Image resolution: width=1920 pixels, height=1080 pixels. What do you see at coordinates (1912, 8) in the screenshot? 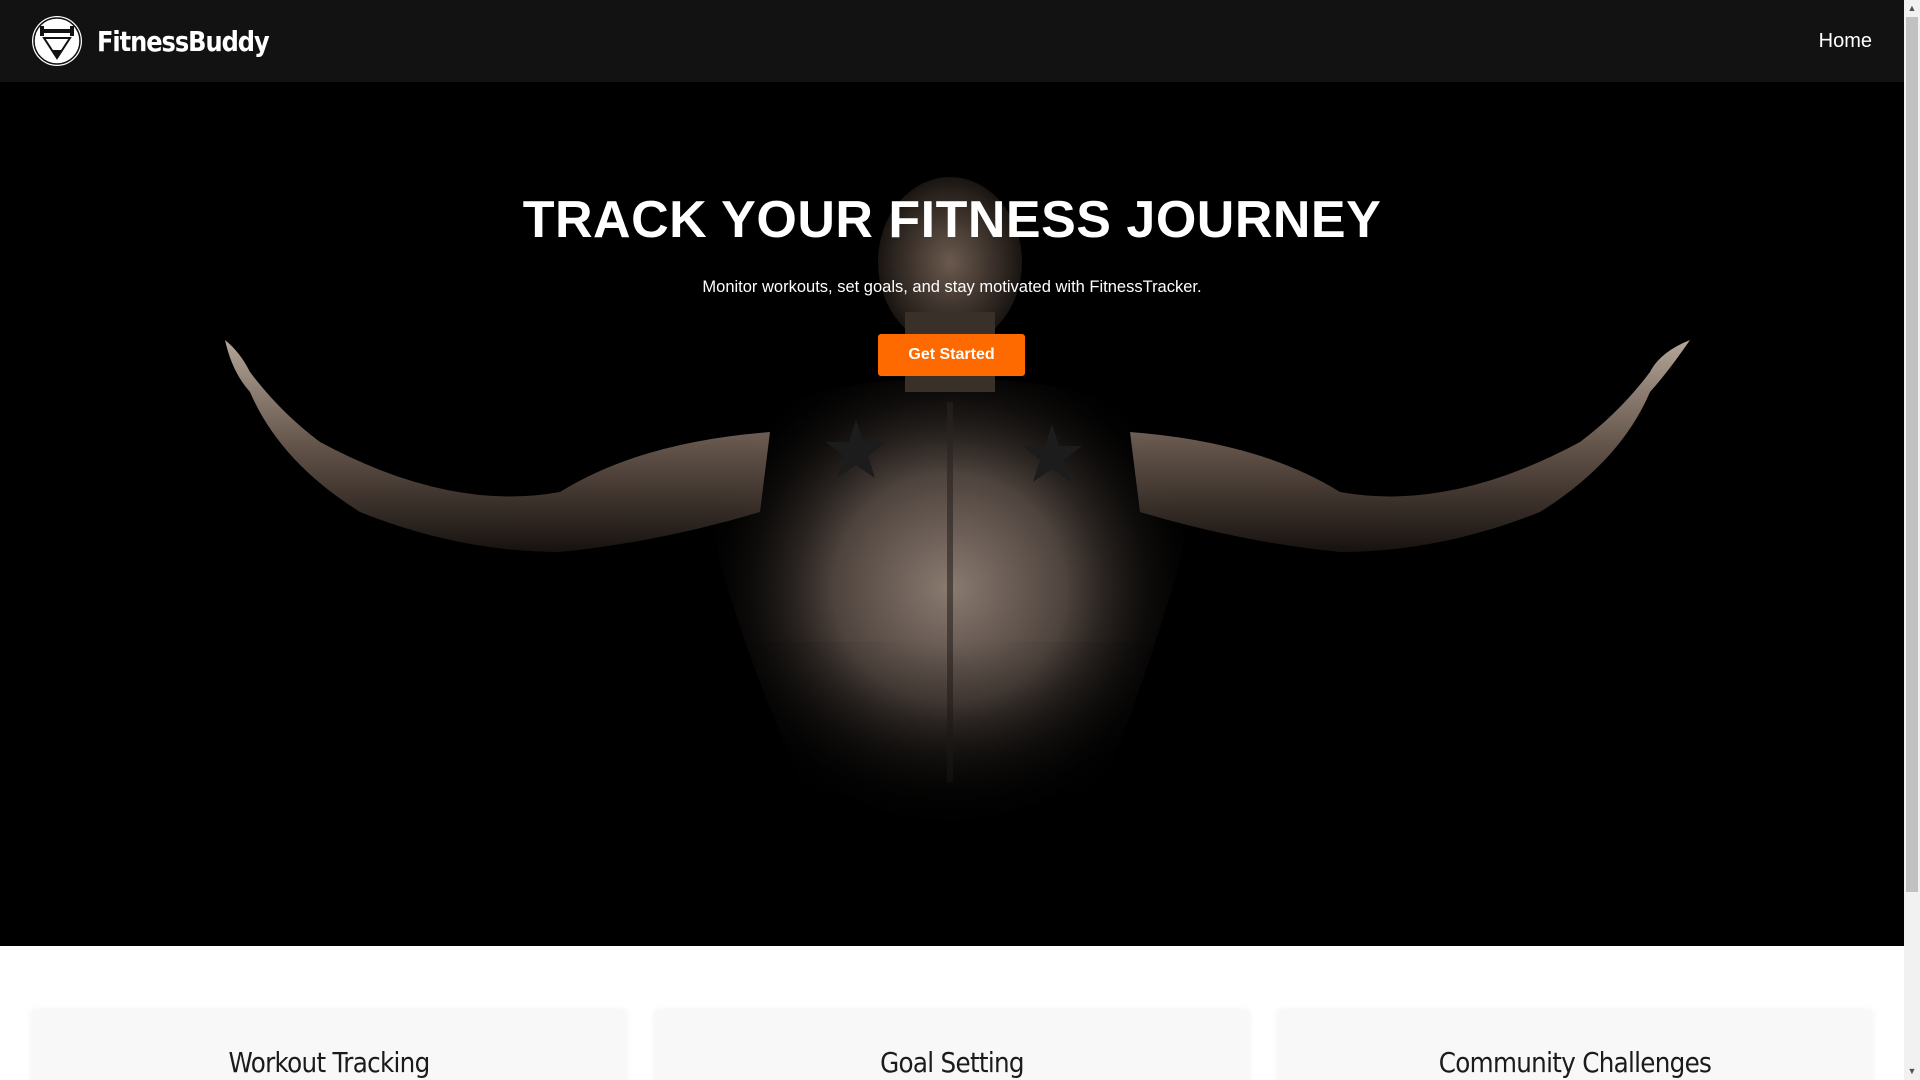
I see `scroll-up-arrow-icon: ▲` at bounding box center [1912, 8].